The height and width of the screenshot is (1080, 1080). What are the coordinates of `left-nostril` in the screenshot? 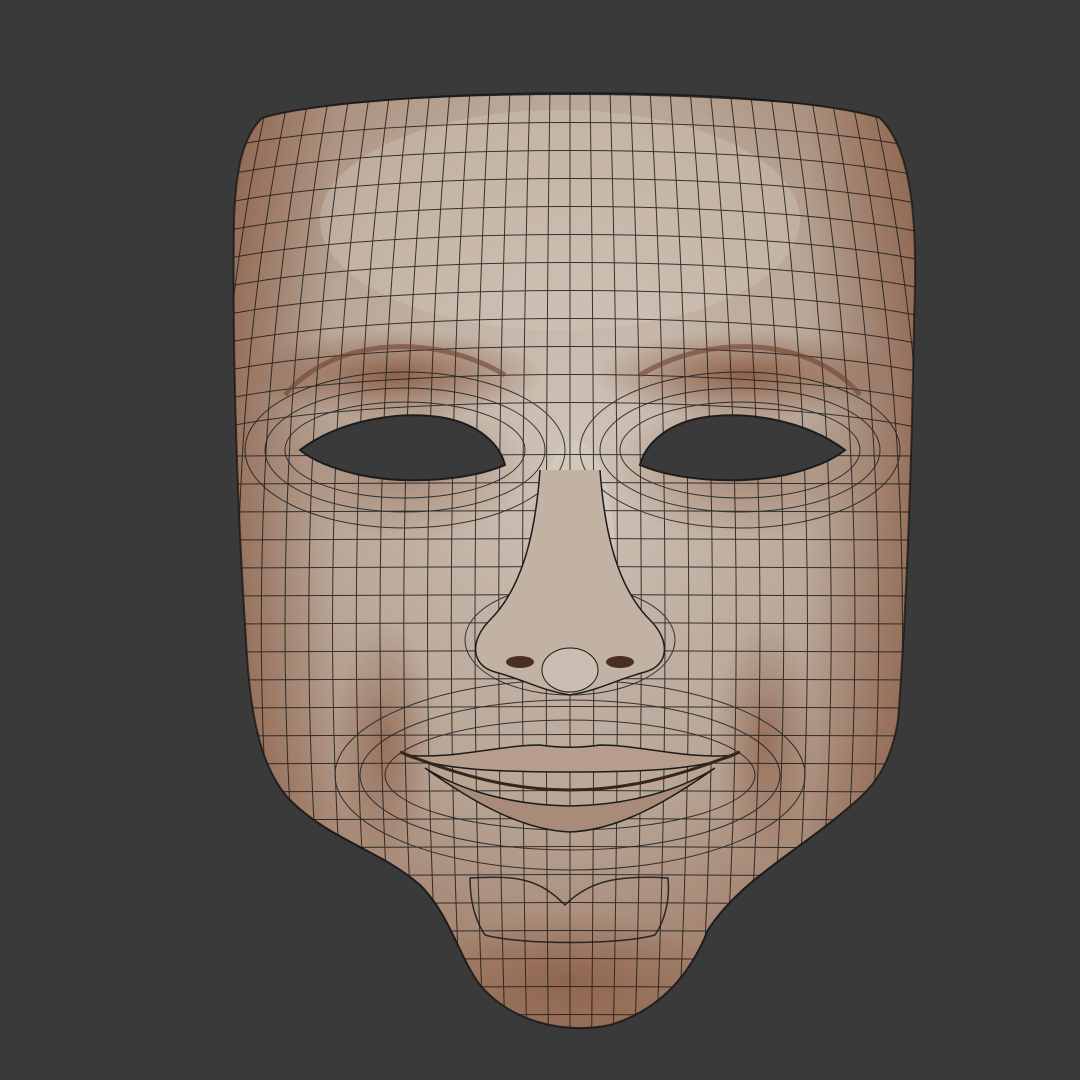 It's located at (520, 662).